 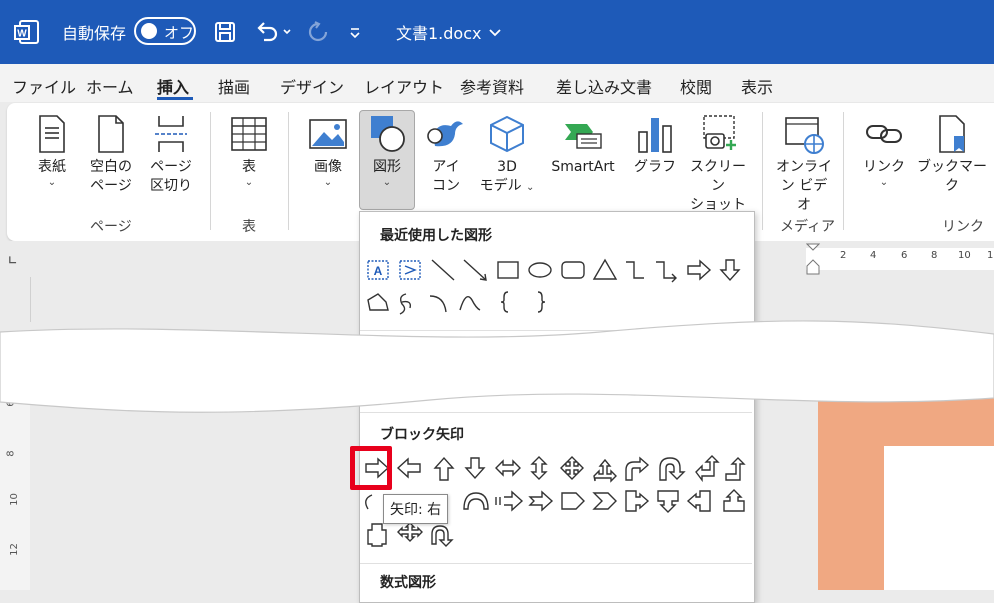 I want to click on tab-layout: レイアウト, so click(x=404, y=86).